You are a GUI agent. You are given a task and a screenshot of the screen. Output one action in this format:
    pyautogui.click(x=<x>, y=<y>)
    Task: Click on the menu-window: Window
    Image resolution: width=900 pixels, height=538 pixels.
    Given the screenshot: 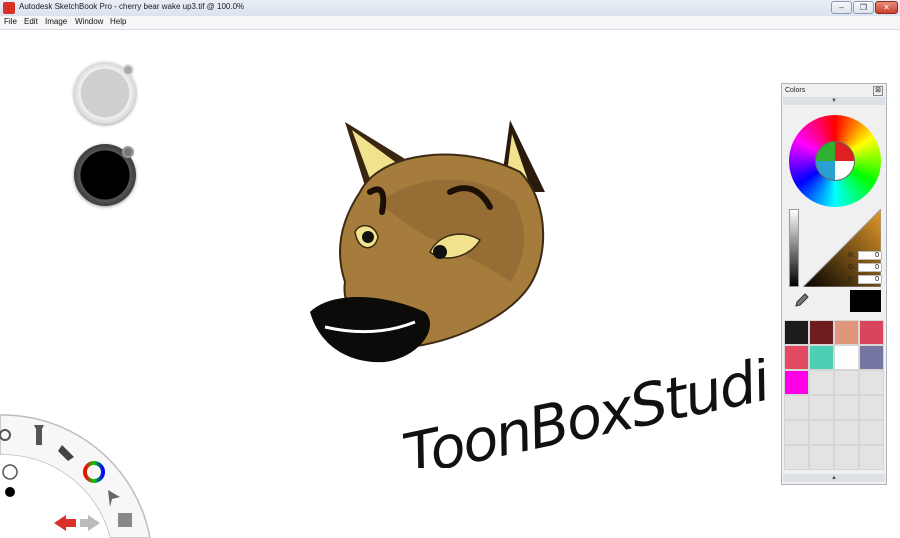 What is the action you would take?
    pyautogui.click(x=89, y=21)
    